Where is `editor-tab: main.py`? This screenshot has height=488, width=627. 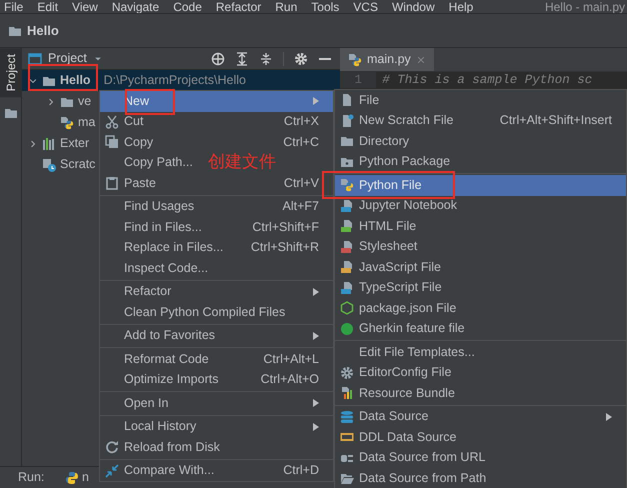
editor-tab: main.py is located at coordinates (387, 59).